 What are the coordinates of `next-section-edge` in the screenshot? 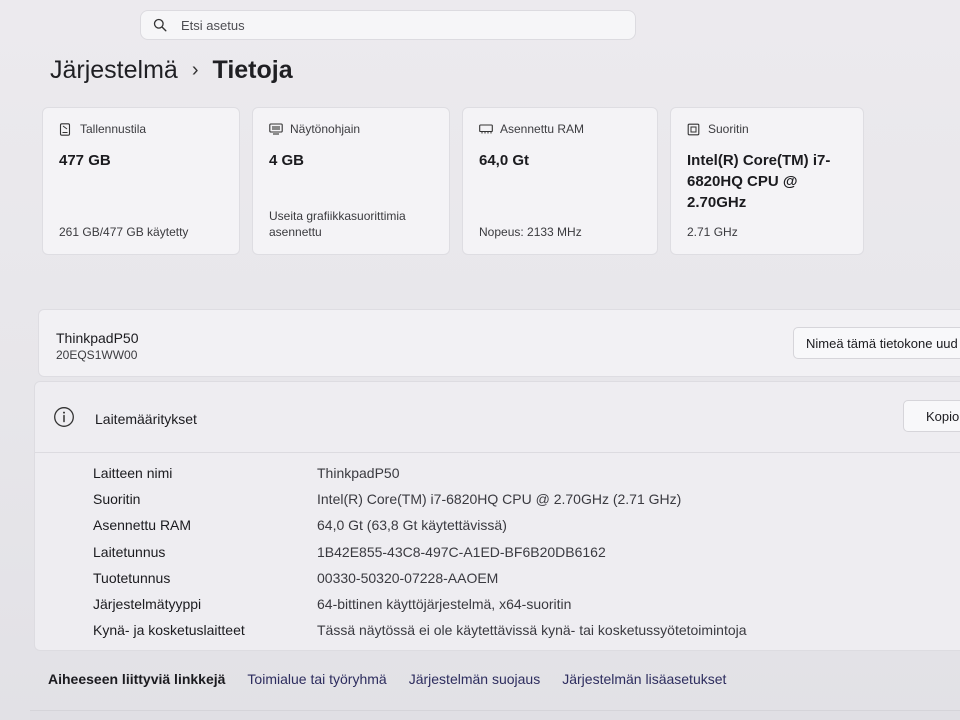 It's located at (495, 715).